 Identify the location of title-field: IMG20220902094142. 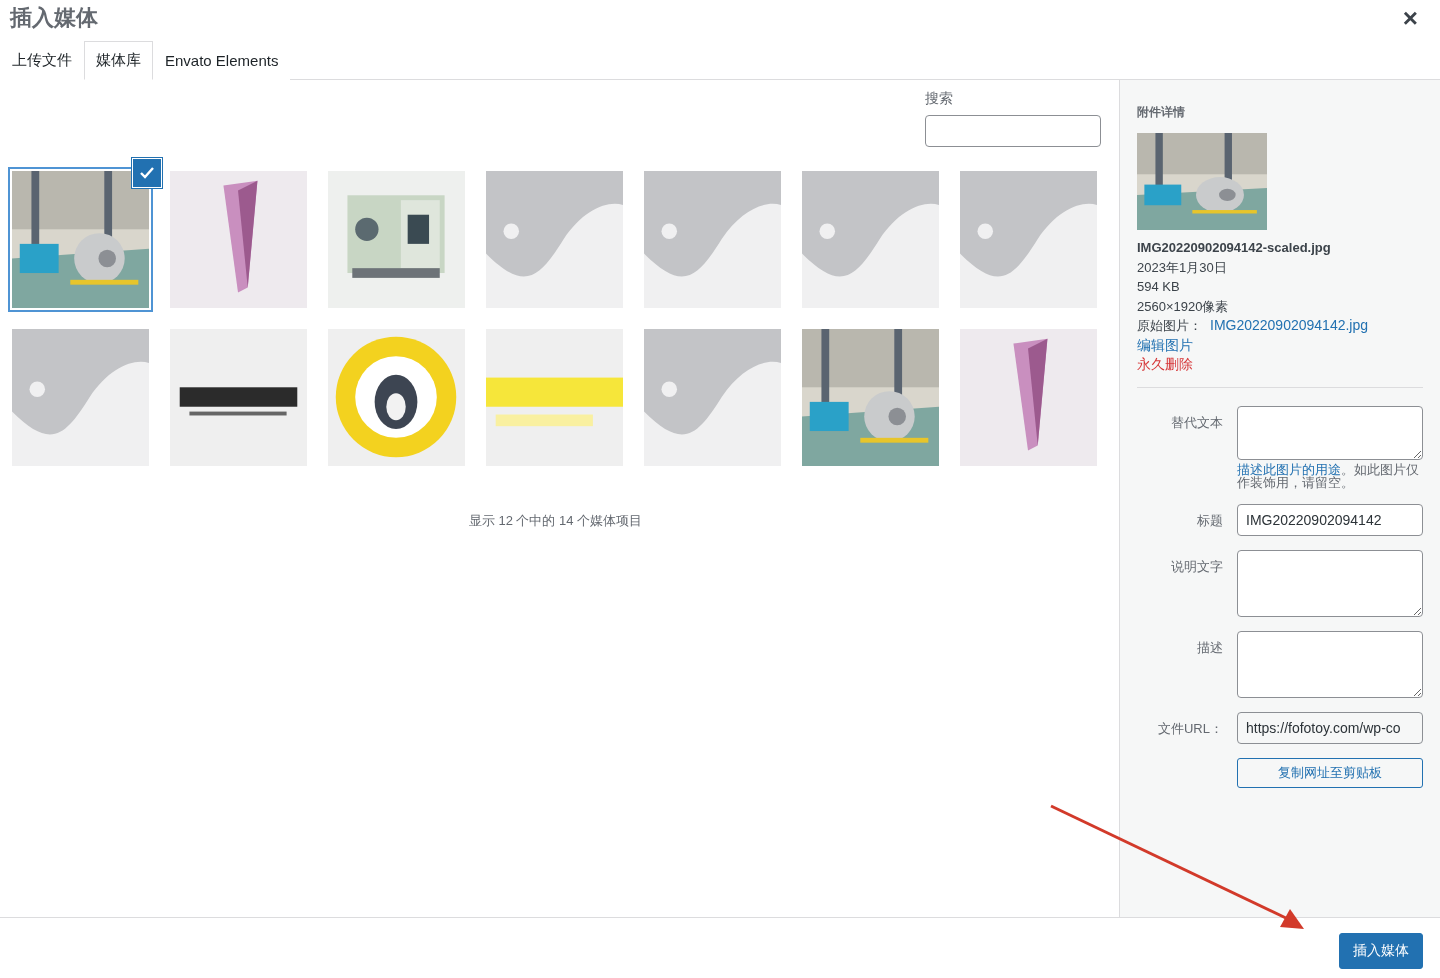
(1330, 519).